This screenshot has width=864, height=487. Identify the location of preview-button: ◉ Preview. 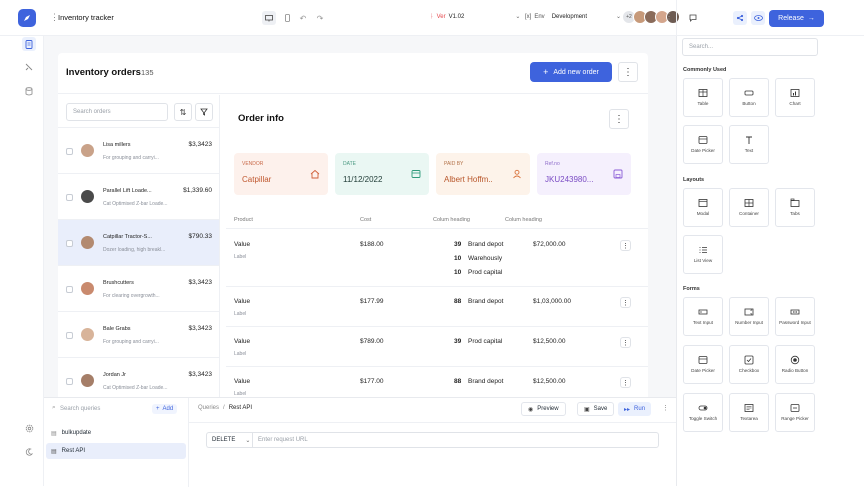
(543, 409).